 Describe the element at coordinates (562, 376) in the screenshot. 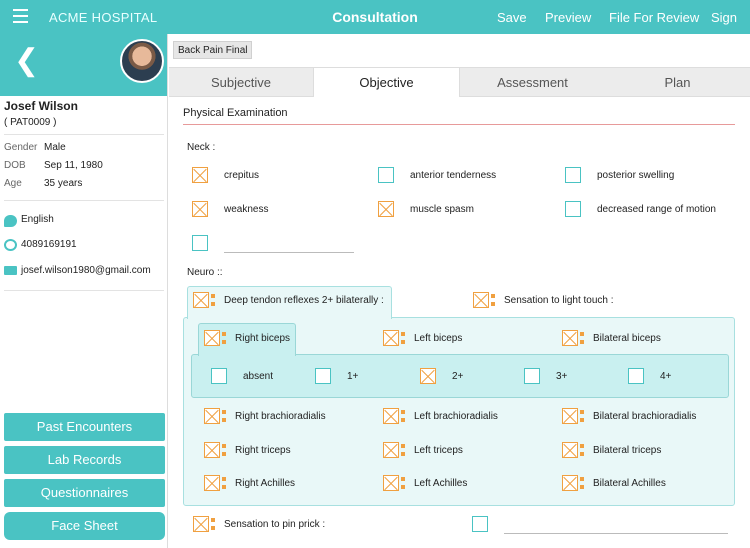

I see `grade-3-label: 3+` at that location.